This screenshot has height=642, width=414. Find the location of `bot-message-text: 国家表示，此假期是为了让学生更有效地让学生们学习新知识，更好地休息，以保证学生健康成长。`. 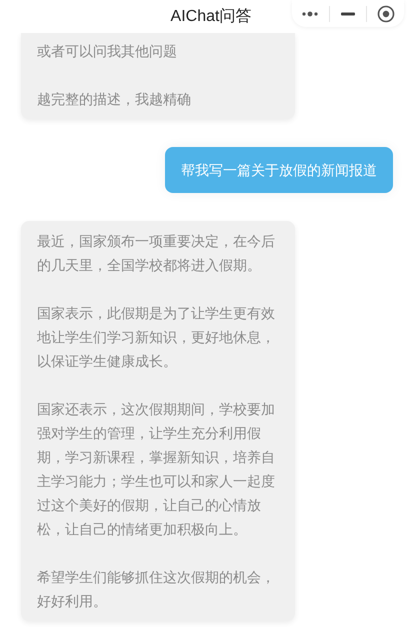

bot-message-text: 国家表示，此假期是为了让学生更有效地让学生们学习新知识，更好地休息，以保证学生健康成长。 is located at coordinates (156, 337).